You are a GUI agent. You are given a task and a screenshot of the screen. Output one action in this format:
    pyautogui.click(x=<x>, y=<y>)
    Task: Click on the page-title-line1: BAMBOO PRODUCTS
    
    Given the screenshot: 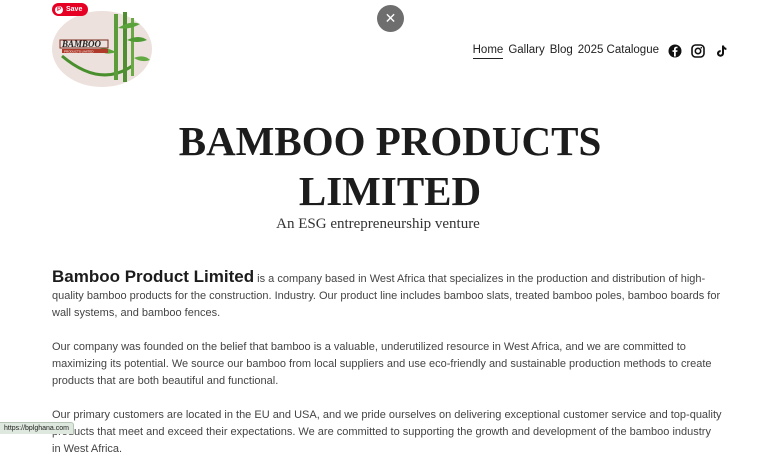 What is the action you would take?
    pyautogui.click(x=390, y=141)
    